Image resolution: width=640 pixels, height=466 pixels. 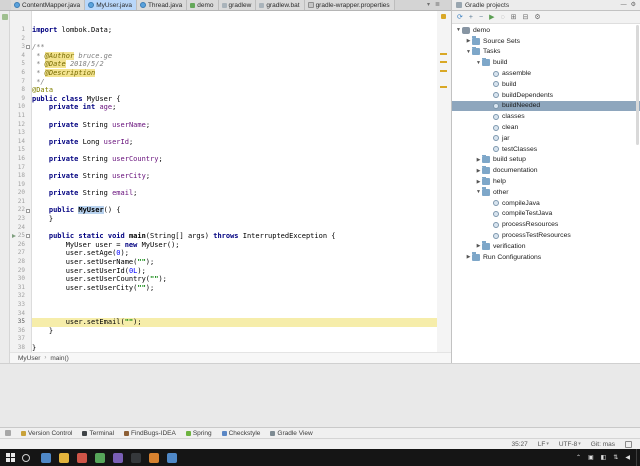 I want to click on toolwindow-button-Checkstyle: Checkstyle, so click(x=240, y=433).